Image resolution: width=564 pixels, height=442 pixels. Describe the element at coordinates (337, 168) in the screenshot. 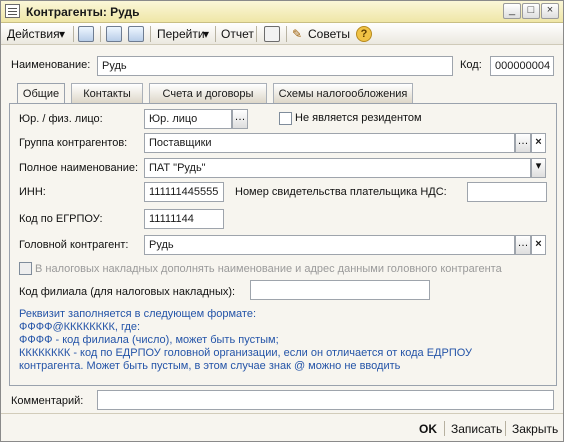

I see `fullname-input: ПАТ "Рудь"` at that location.